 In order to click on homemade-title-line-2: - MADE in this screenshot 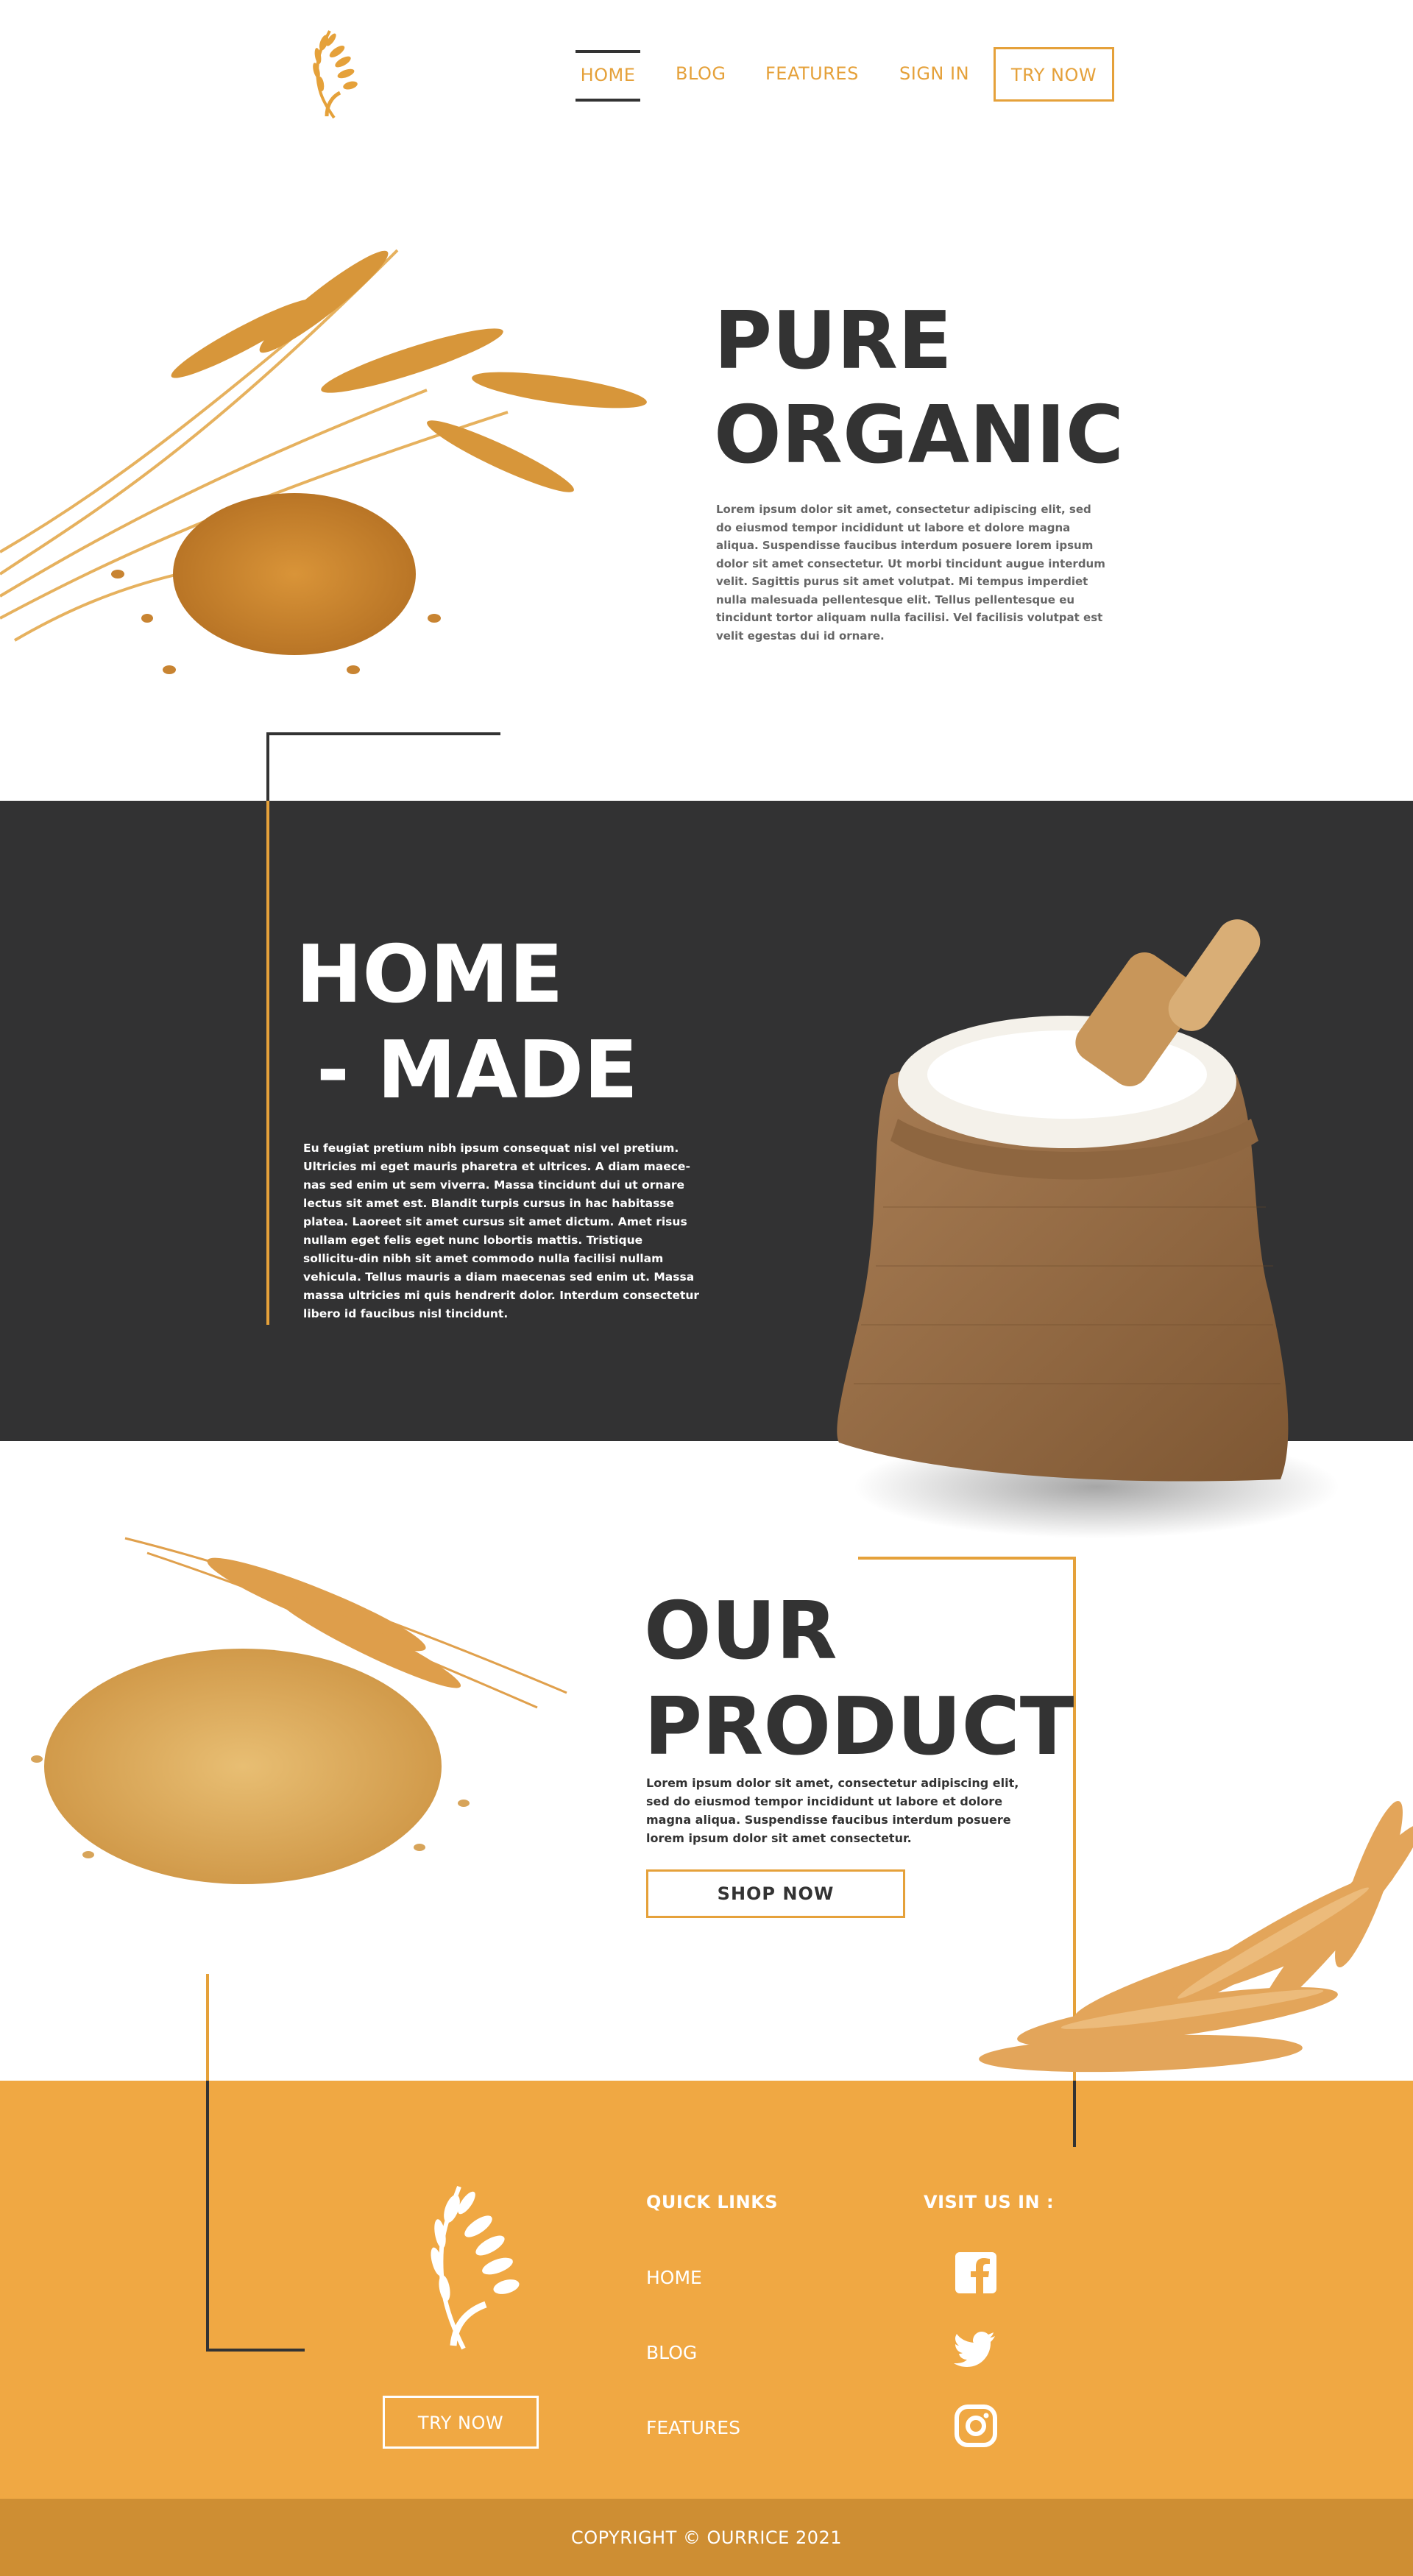, I will do `click(477, 1071)`.